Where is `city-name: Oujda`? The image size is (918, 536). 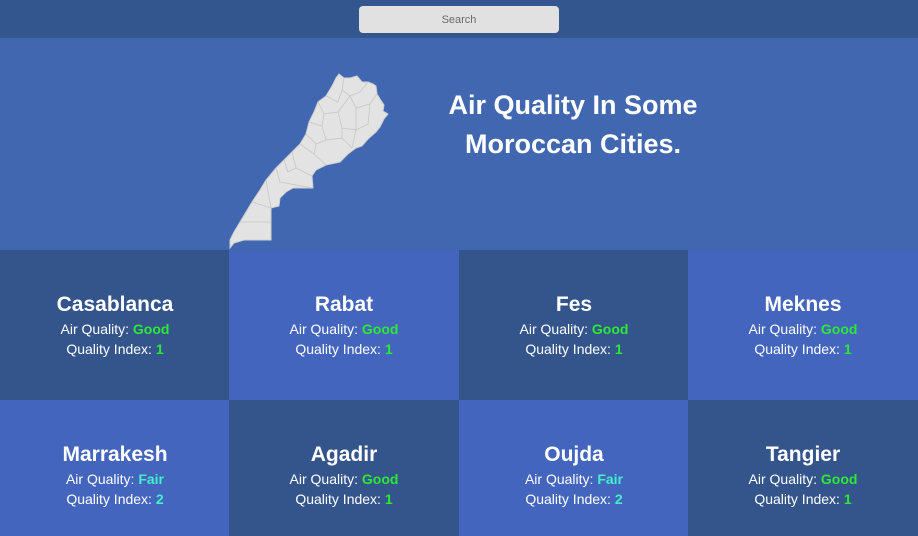
city-name: Oujda is located at coordinates (574, 454).